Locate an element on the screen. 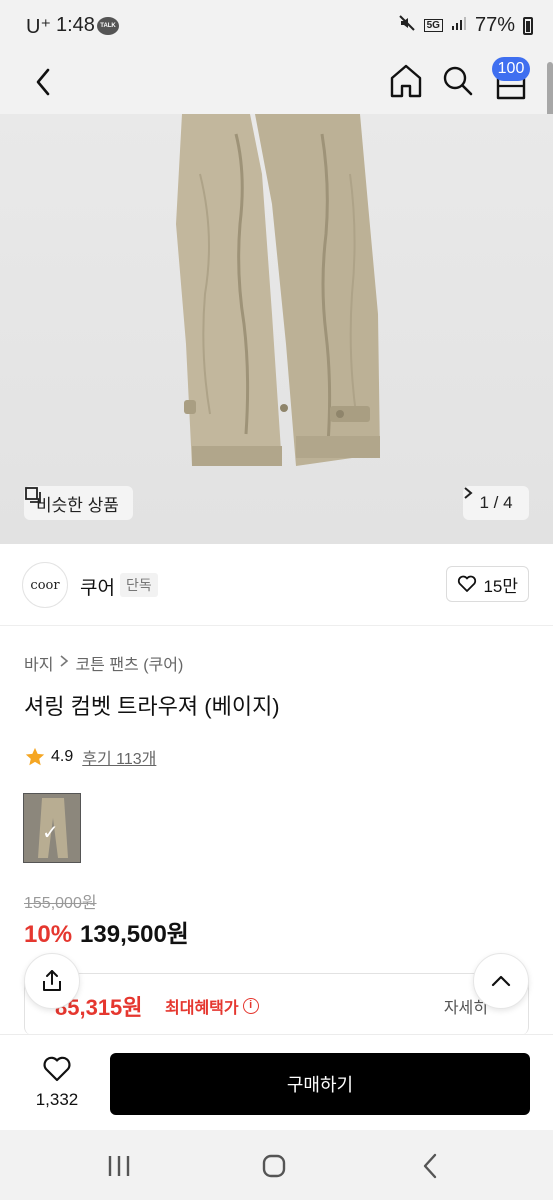 This screenshot has width=553, height=1200. mute-icon is located at coordinates (407, 25).